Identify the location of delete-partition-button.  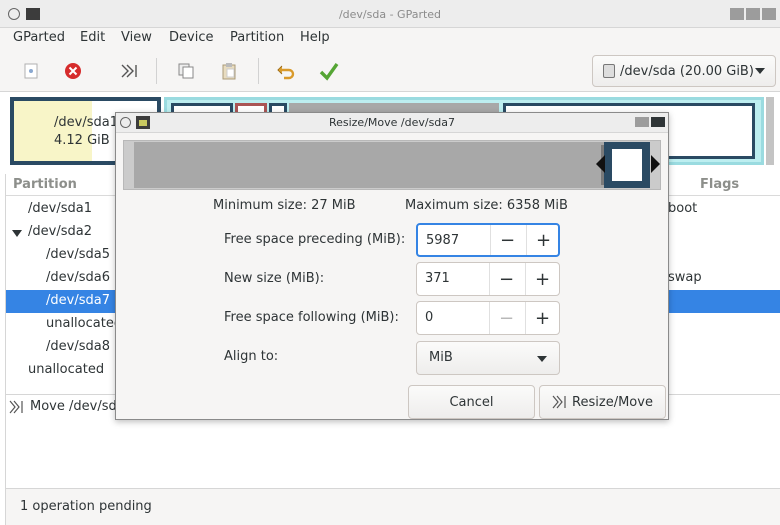
(73, 71).